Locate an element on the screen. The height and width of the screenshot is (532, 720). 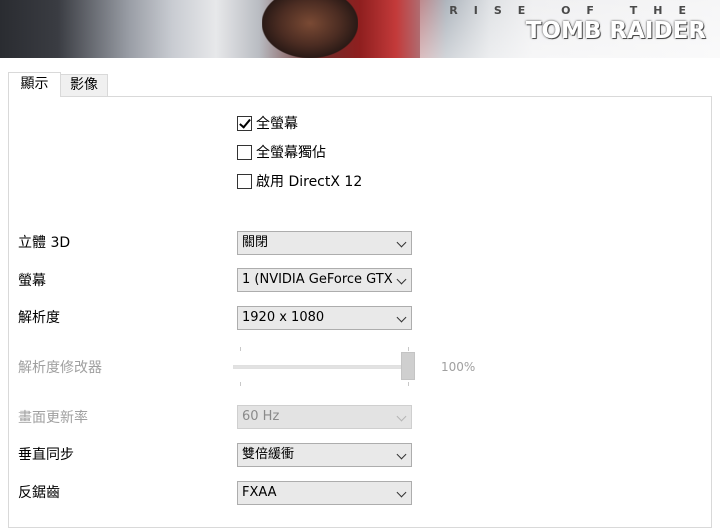
fullscreen-checkbox is located at coordinates (244, 123).